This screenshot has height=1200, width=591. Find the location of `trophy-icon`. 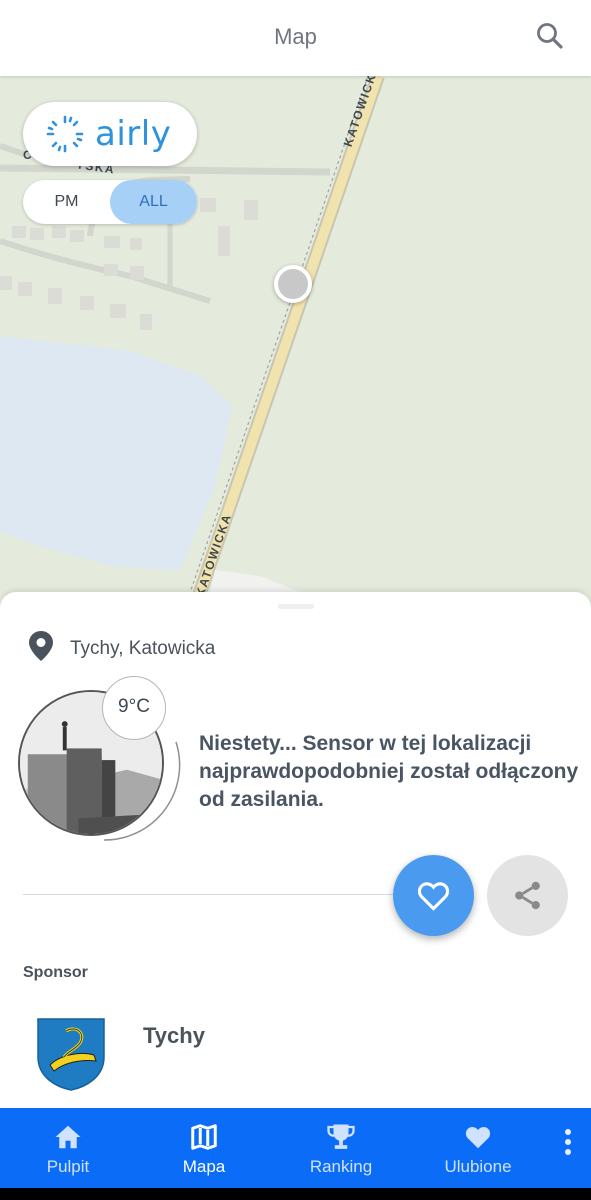

trophy-icon is located at coordinates (341, 1136).